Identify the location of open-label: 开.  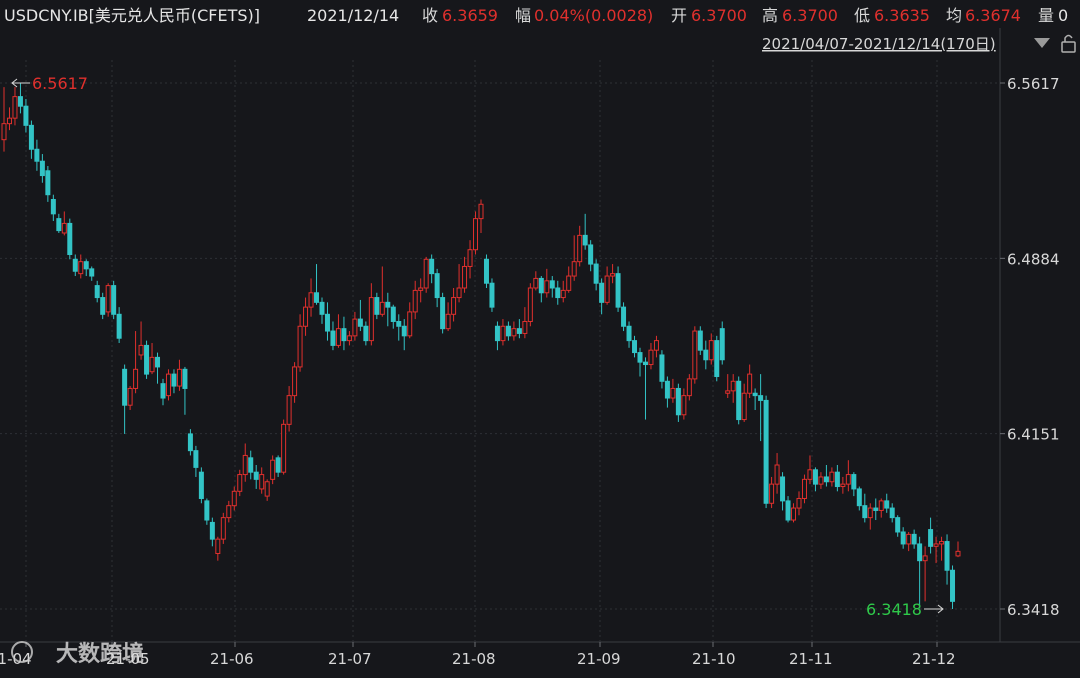
(679, 15).